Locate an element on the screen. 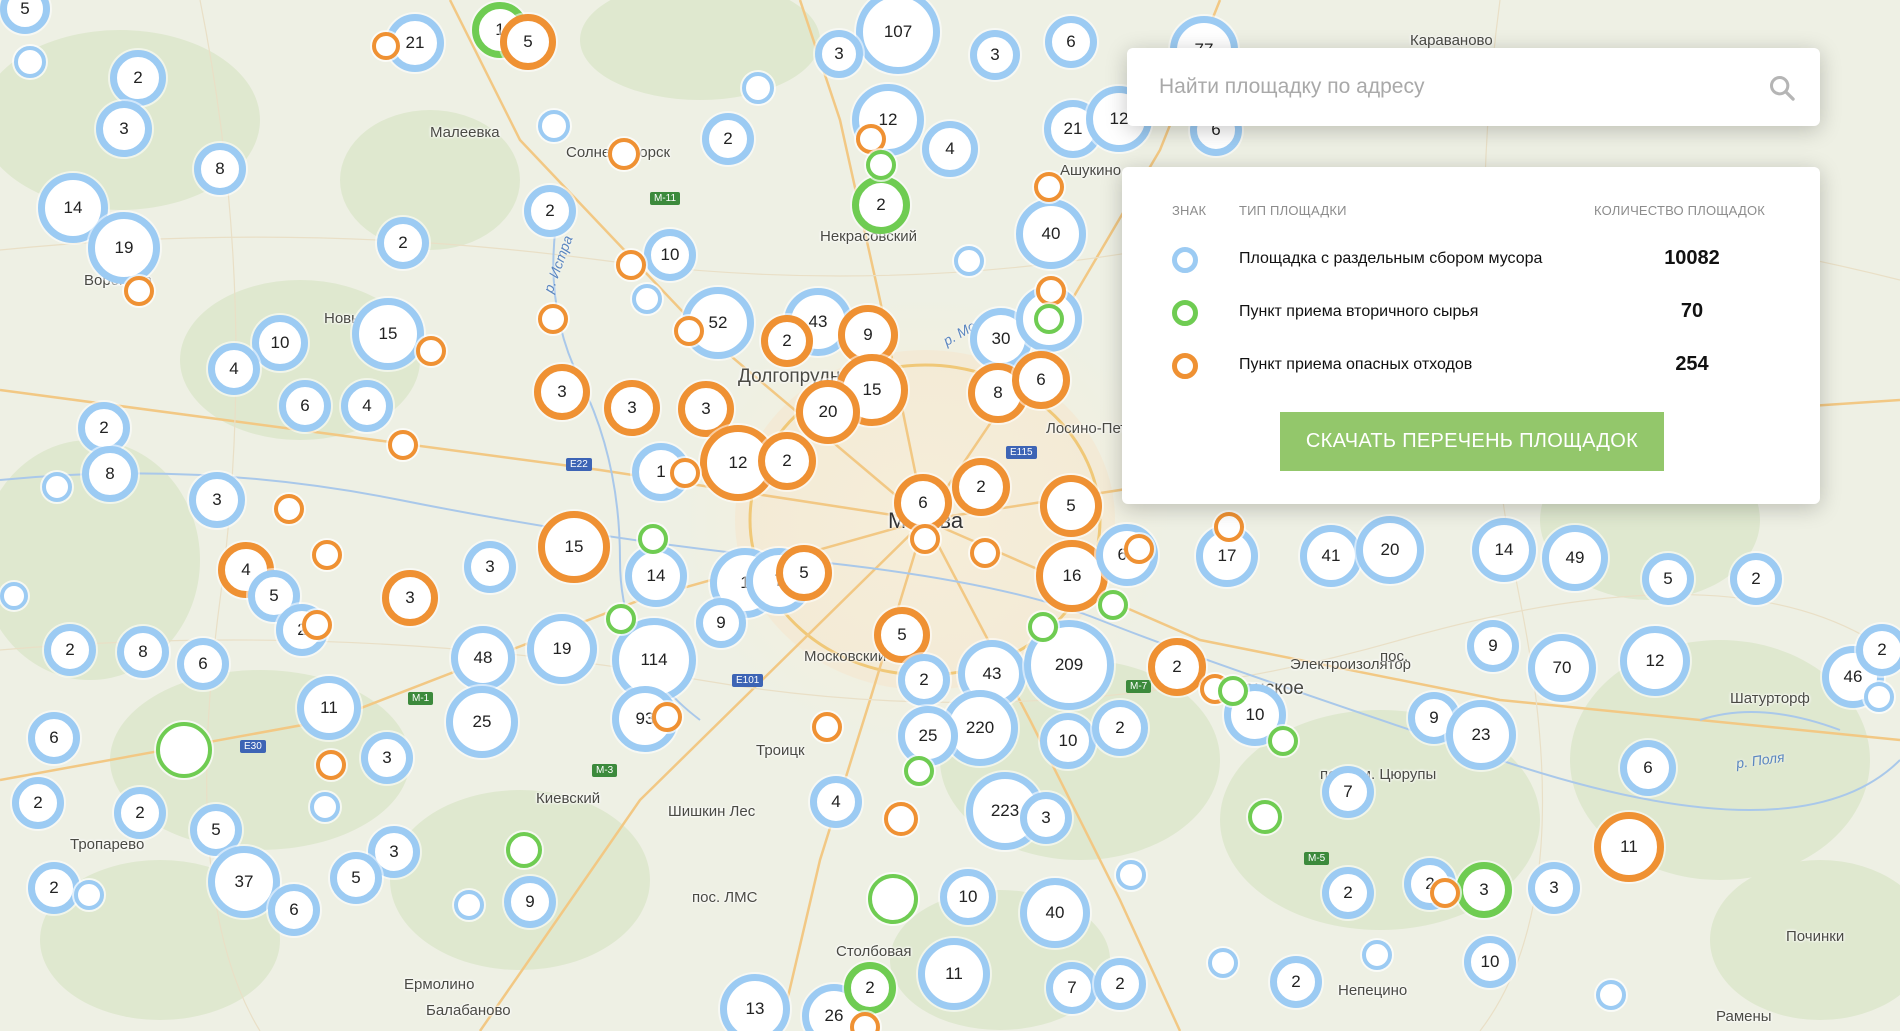 The width and height of the screenshot is (1900, 1031). map-cluster: 12 is located at coordinates (1655, 661).